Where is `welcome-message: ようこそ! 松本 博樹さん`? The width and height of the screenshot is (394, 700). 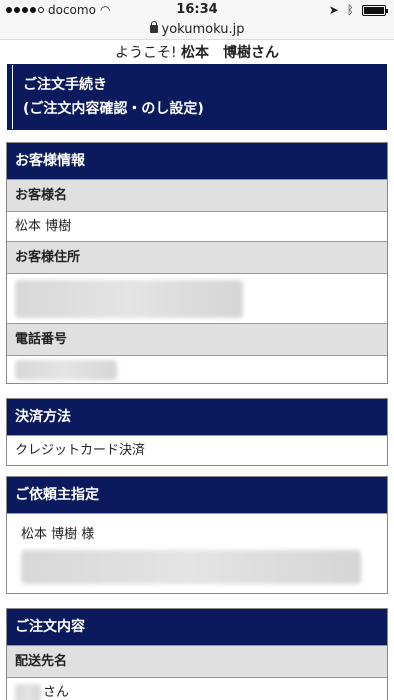 welcome-message: ようこそ! 松本 博樹さん is located at coordinates (197, 53).